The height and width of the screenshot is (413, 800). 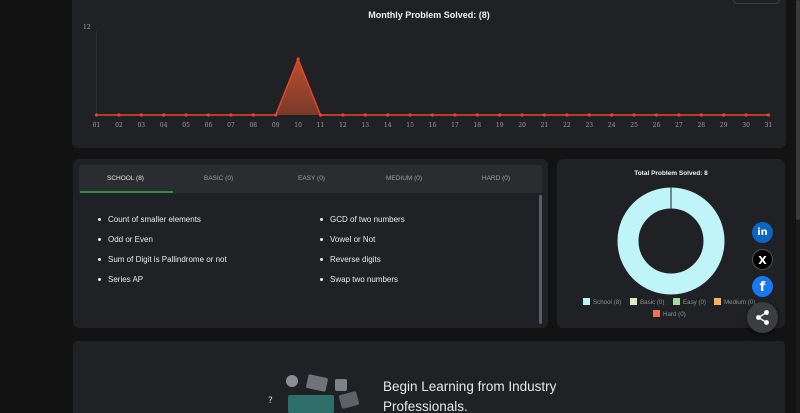 I want to click on x-tick-label: 22, so click(x=567, y=125).